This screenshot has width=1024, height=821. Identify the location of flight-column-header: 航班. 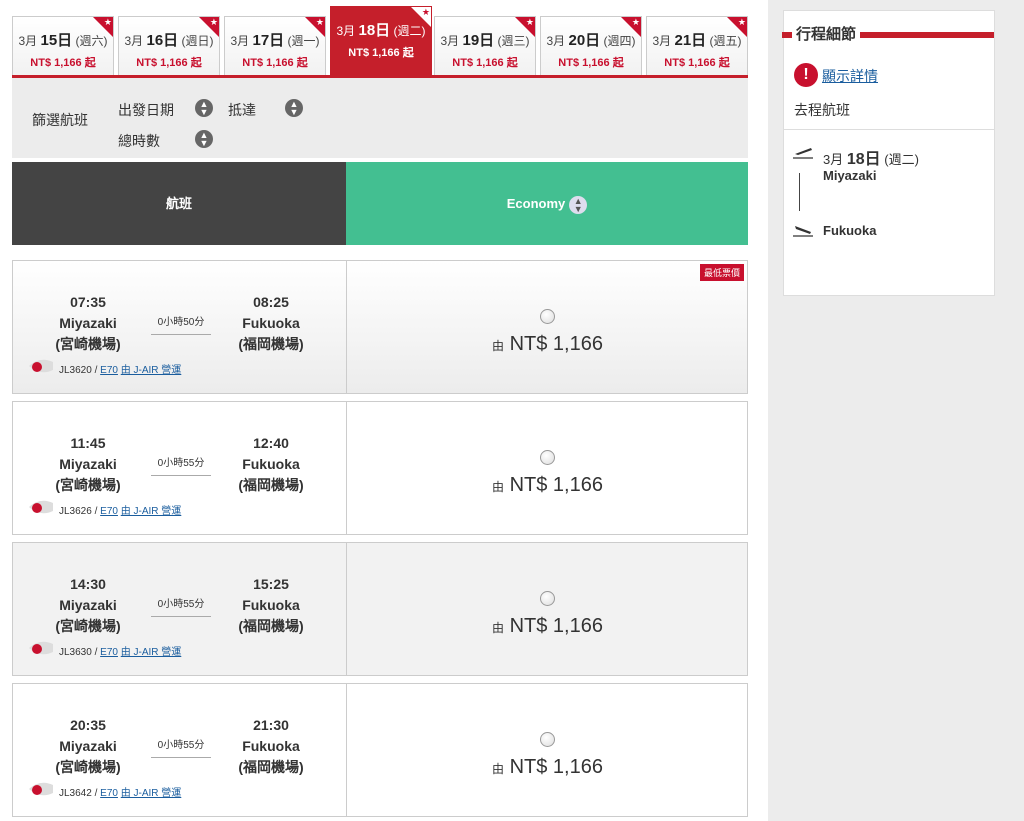
(179, 203).